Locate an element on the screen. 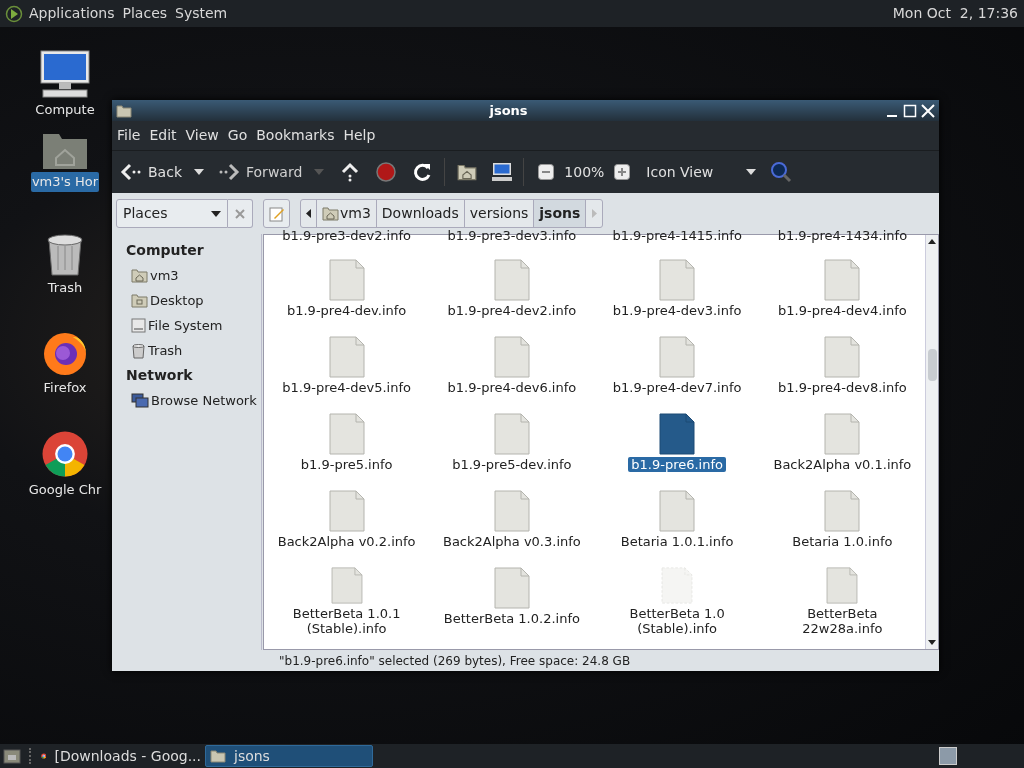 The image size is (1024, 768). zoom-in-icon is located at coordinates (622, 172).